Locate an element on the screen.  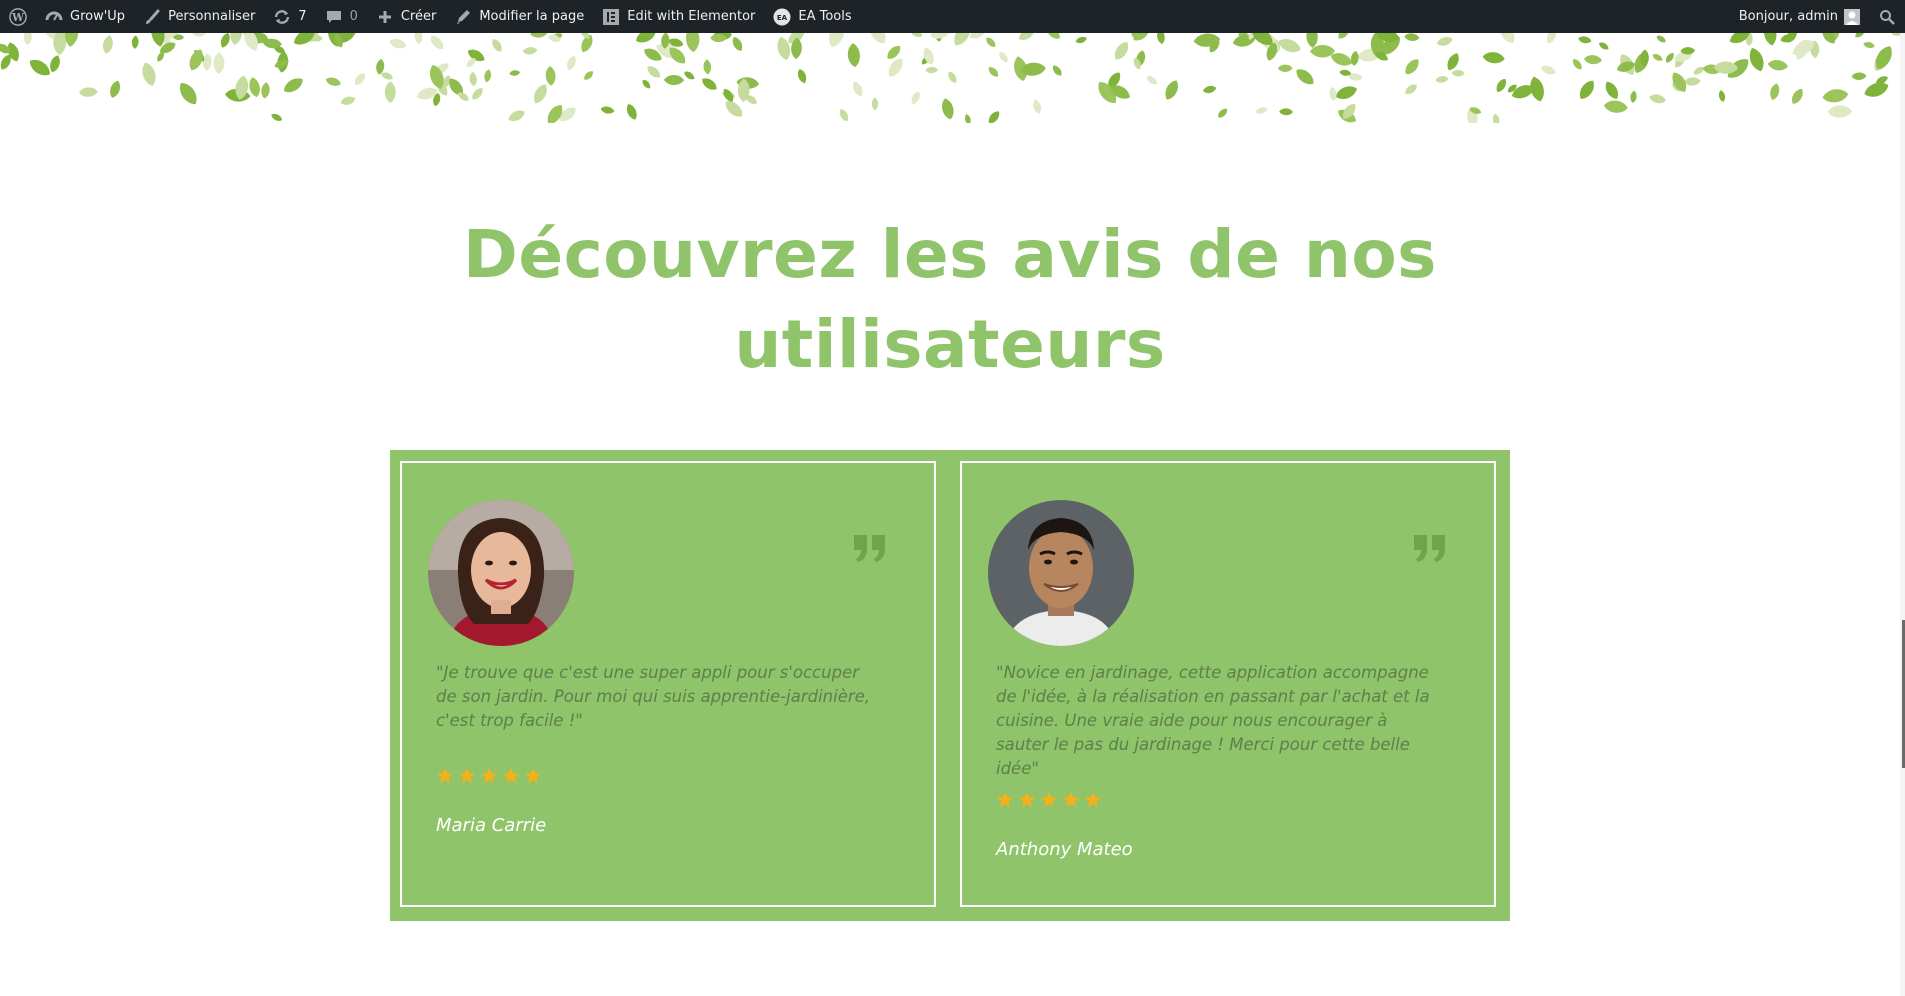
elementor-link: Edit with Elementor is located at coordinates (678, 16).